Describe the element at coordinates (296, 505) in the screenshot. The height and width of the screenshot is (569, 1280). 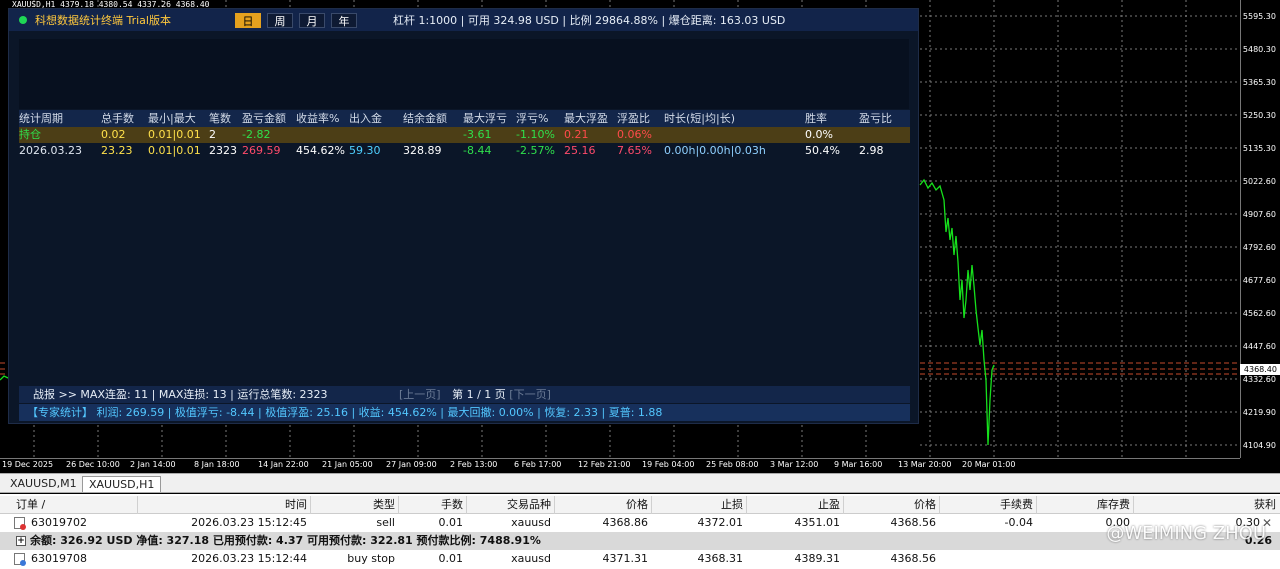
I see `column-header: 时间` at that location.